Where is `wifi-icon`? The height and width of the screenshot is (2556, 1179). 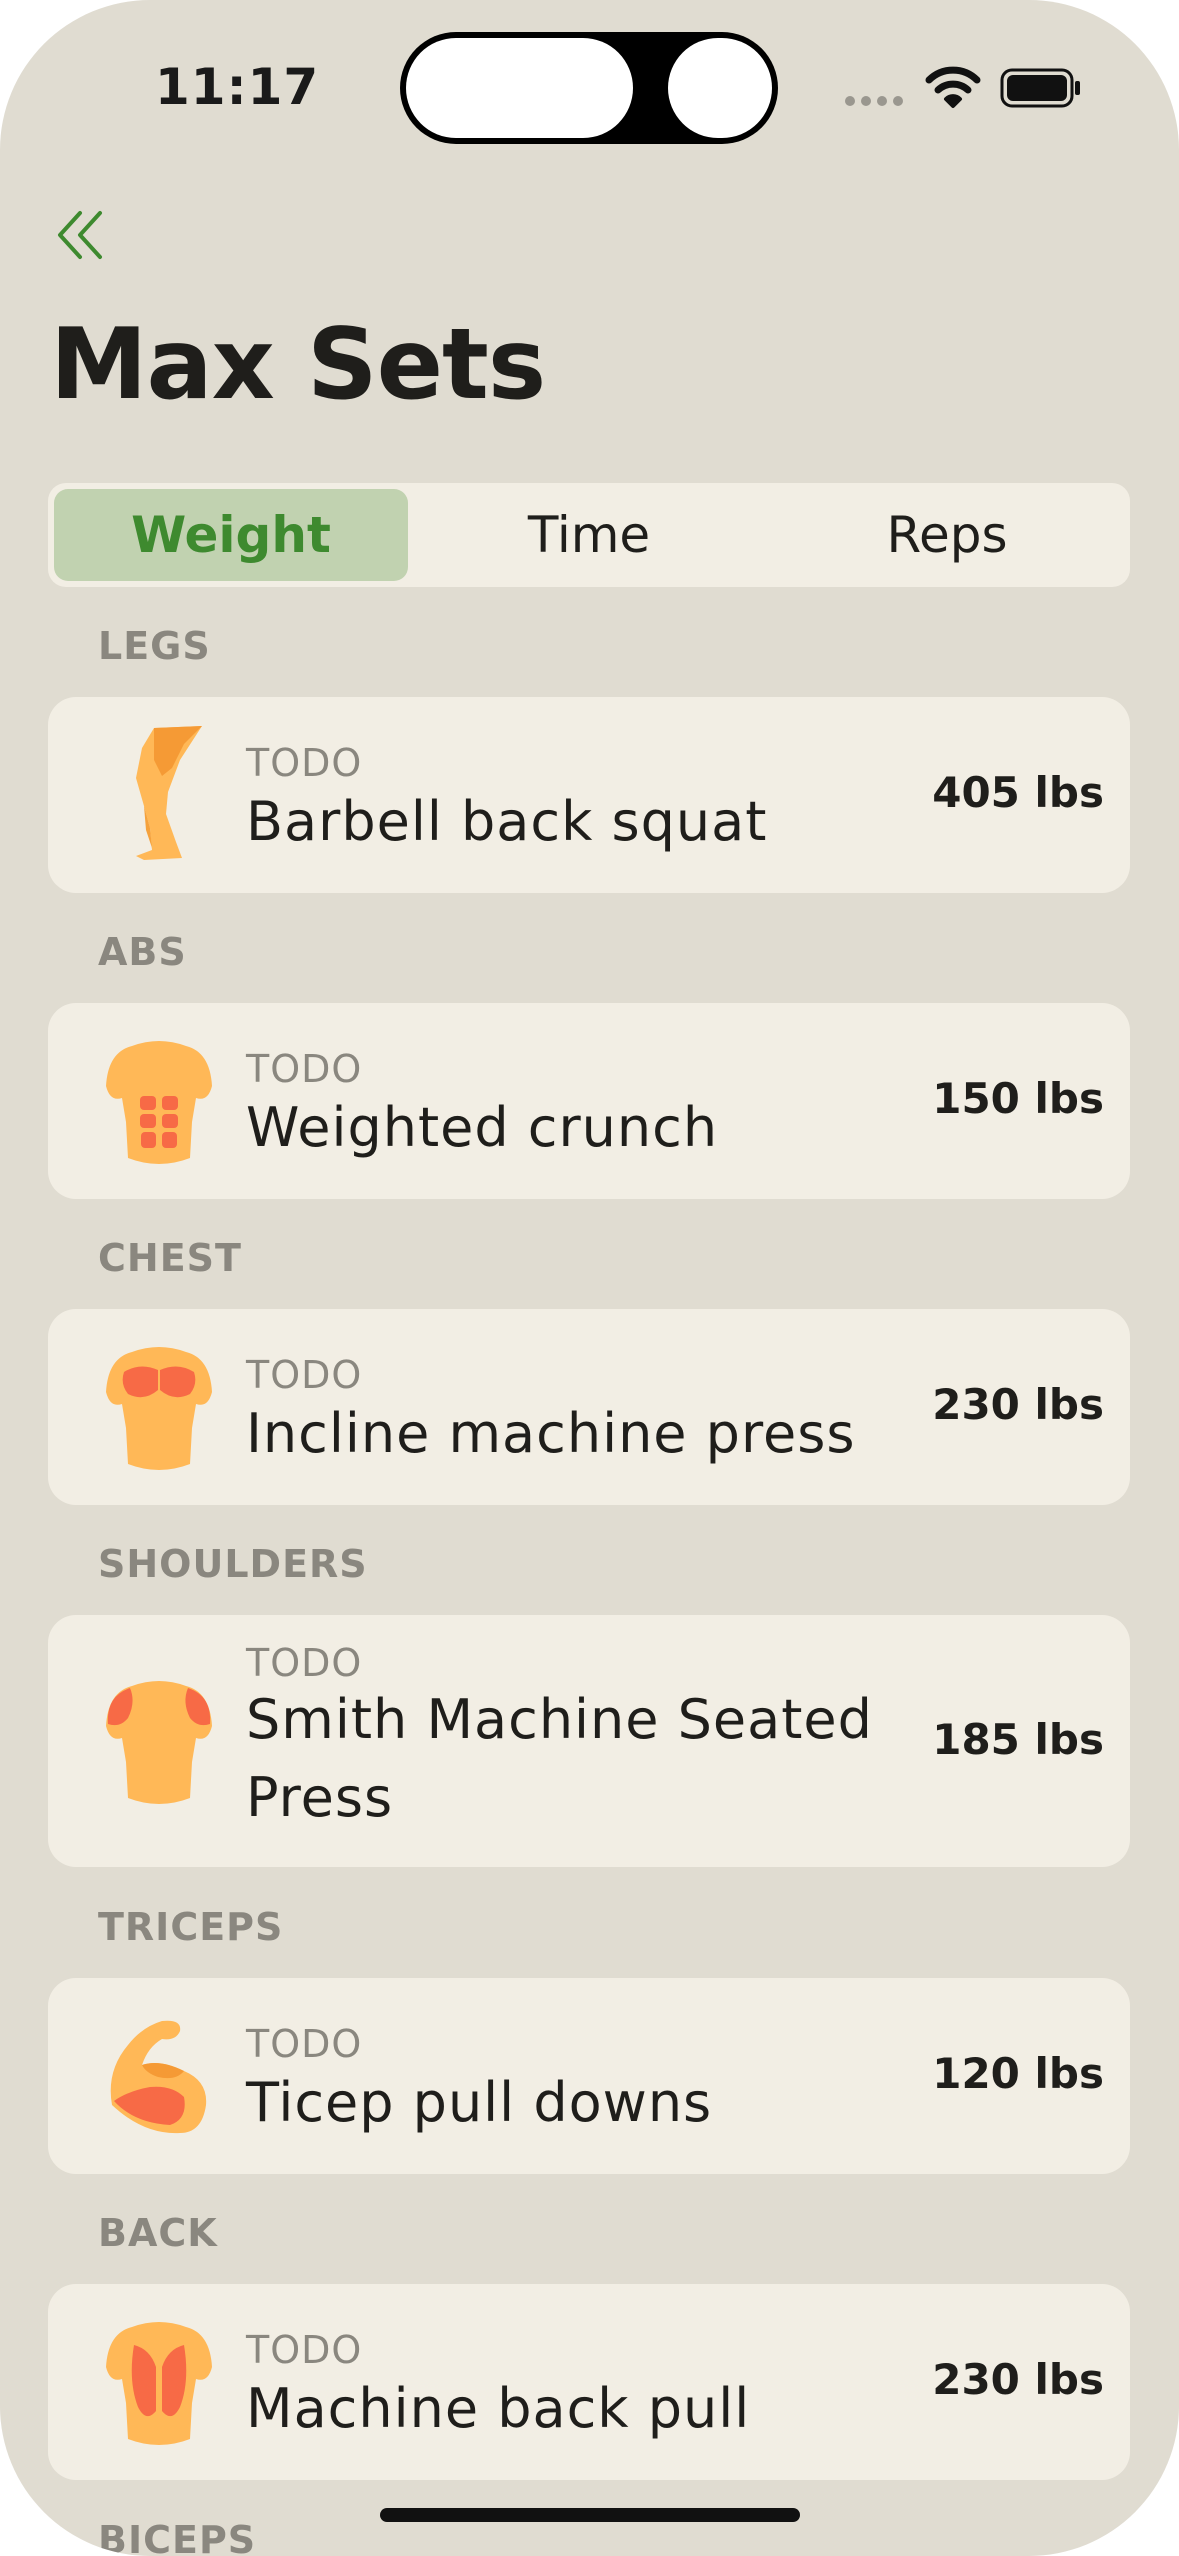 wifi-icon is located at coordinates (953, 87).